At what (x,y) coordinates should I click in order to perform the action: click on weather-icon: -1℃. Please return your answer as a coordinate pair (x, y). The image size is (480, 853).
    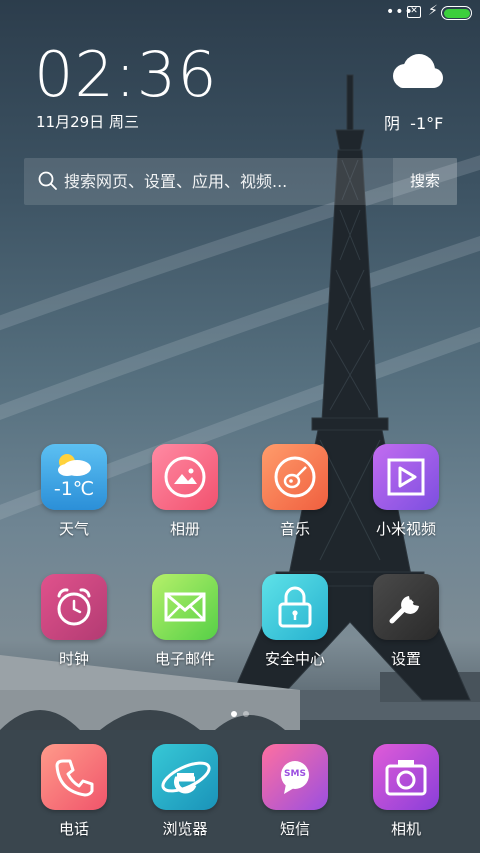
    Looking at the image, I should click on (74, 477).